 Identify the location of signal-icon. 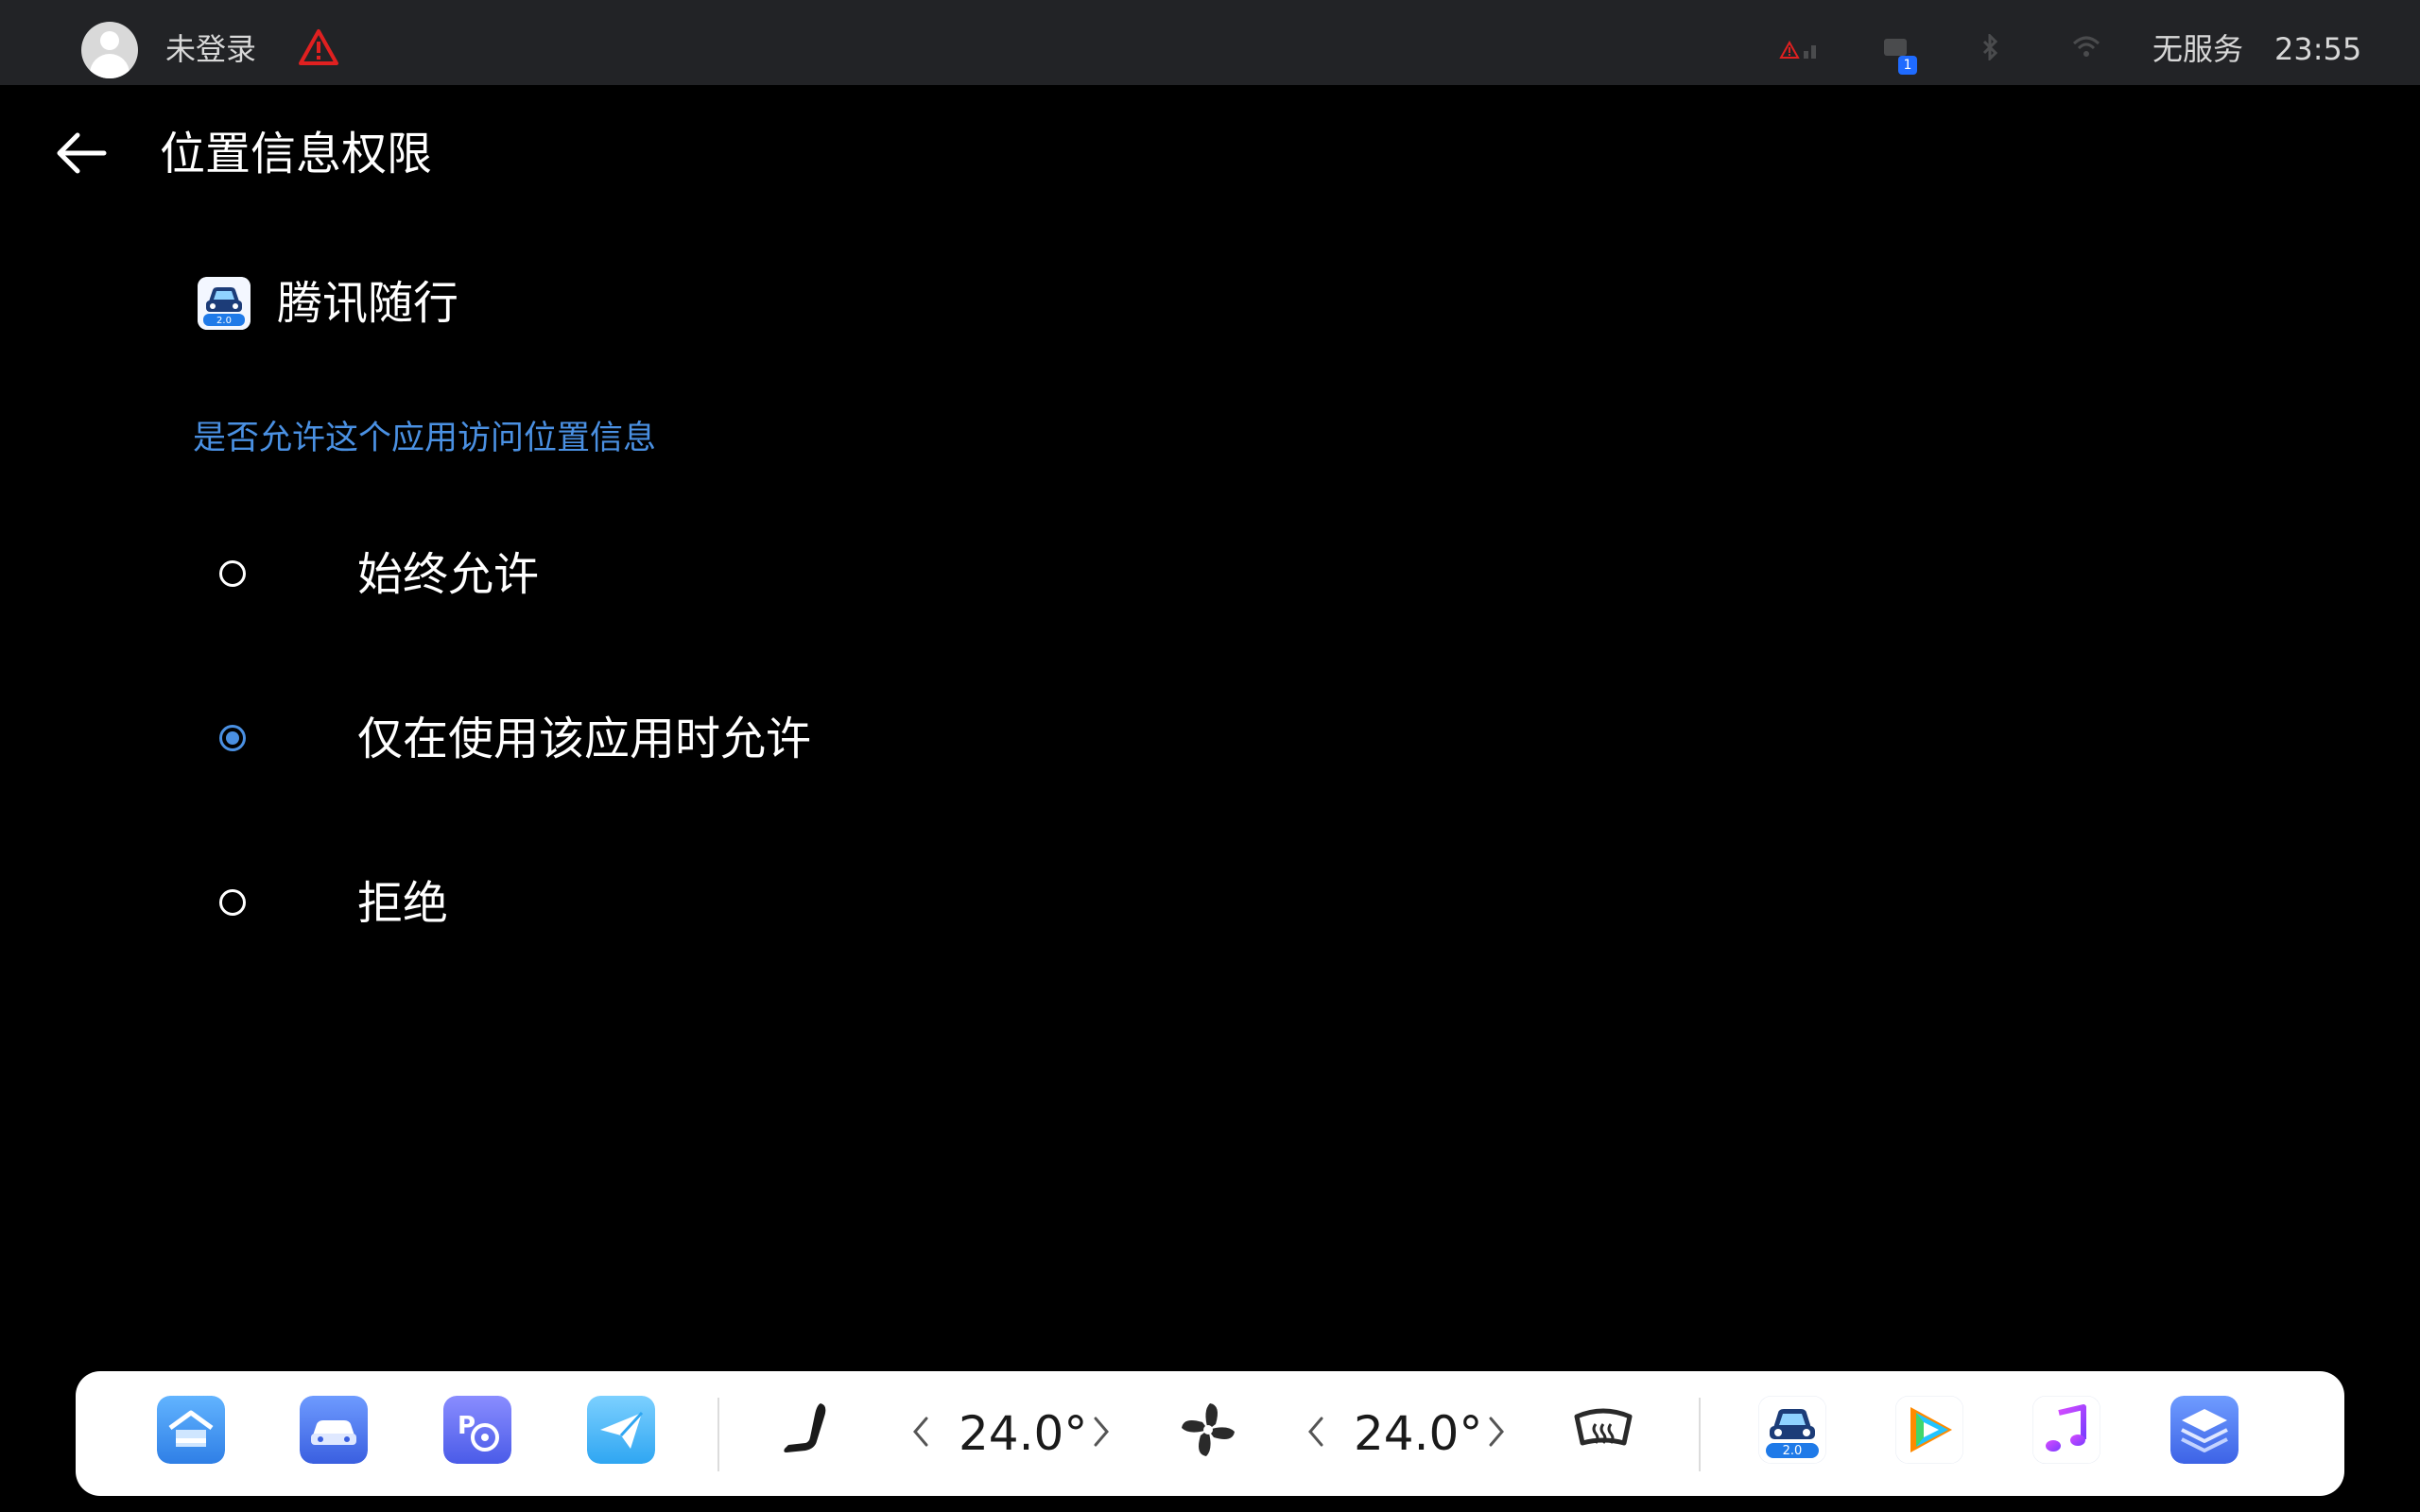
(1810, 52).